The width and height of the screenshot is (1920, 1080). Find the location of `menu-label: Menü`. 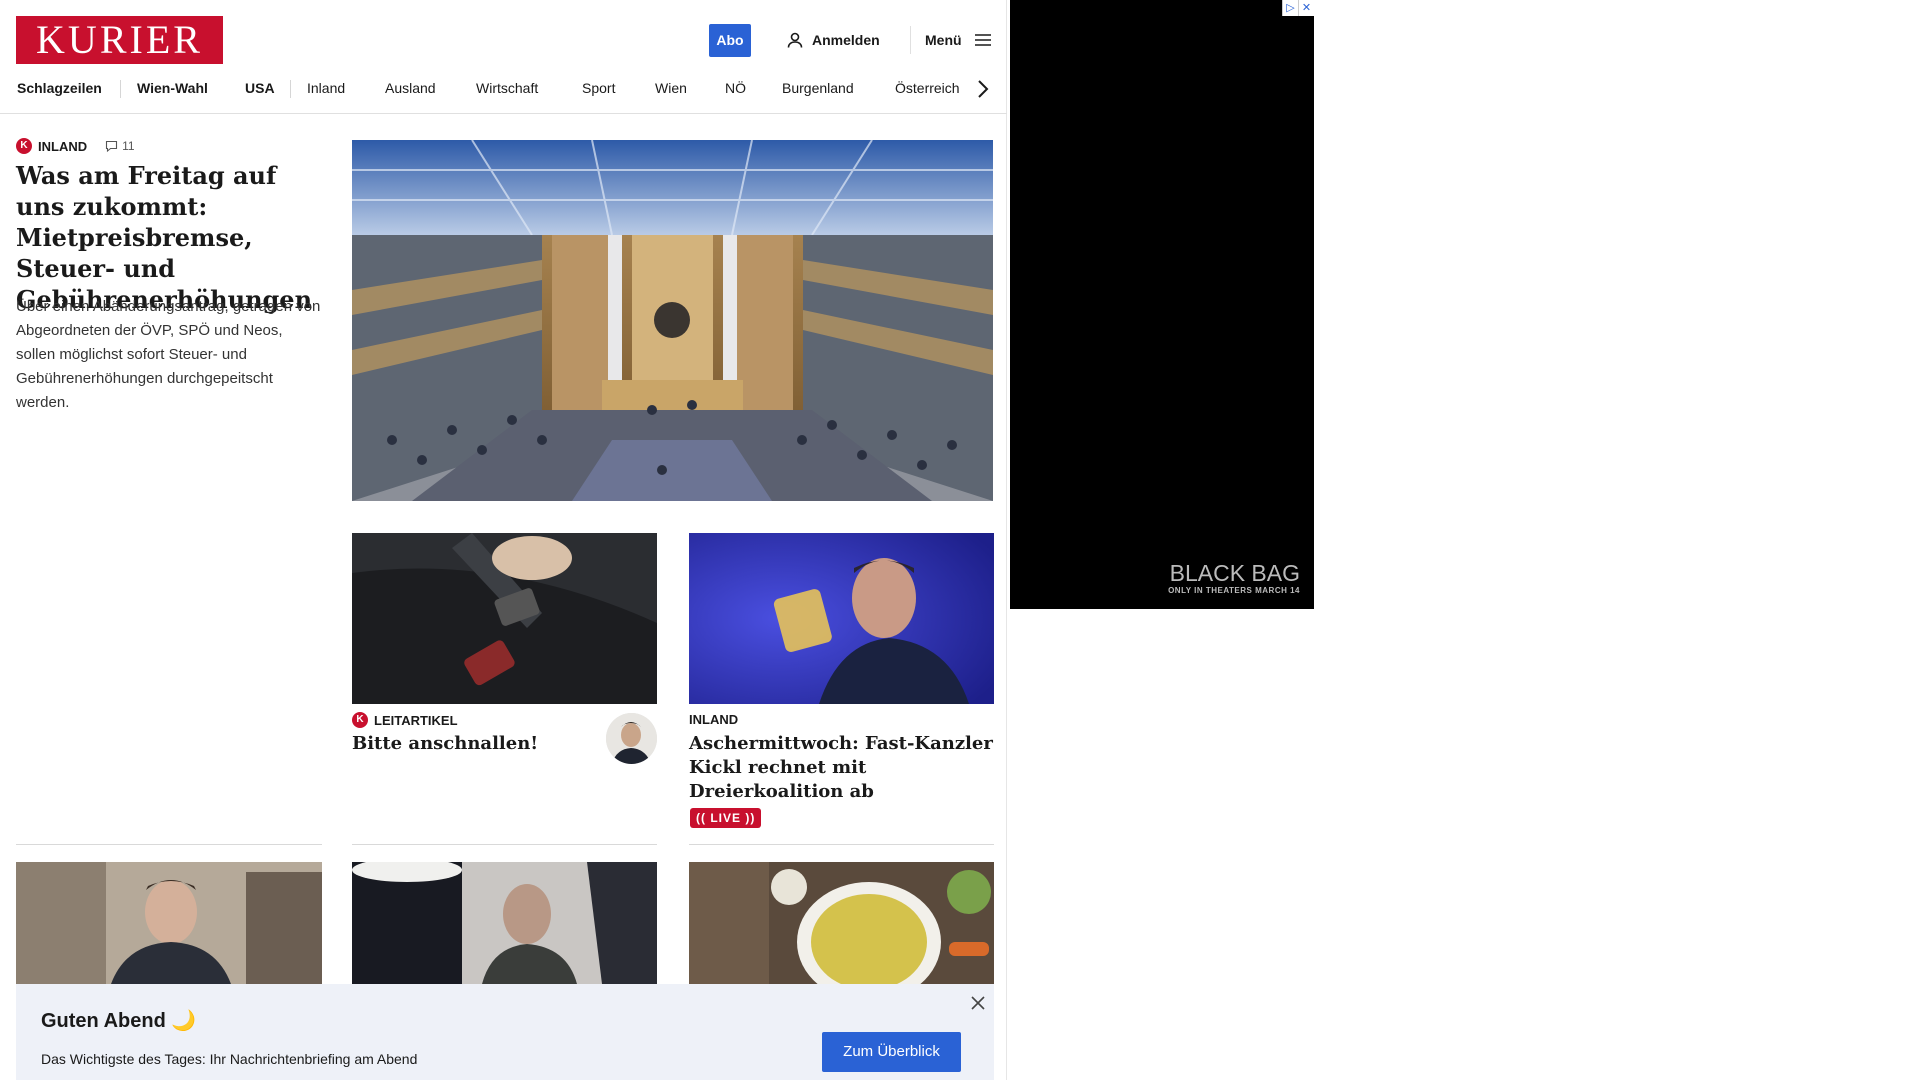

menu-label: Menü is located at coordinates (943, 40).